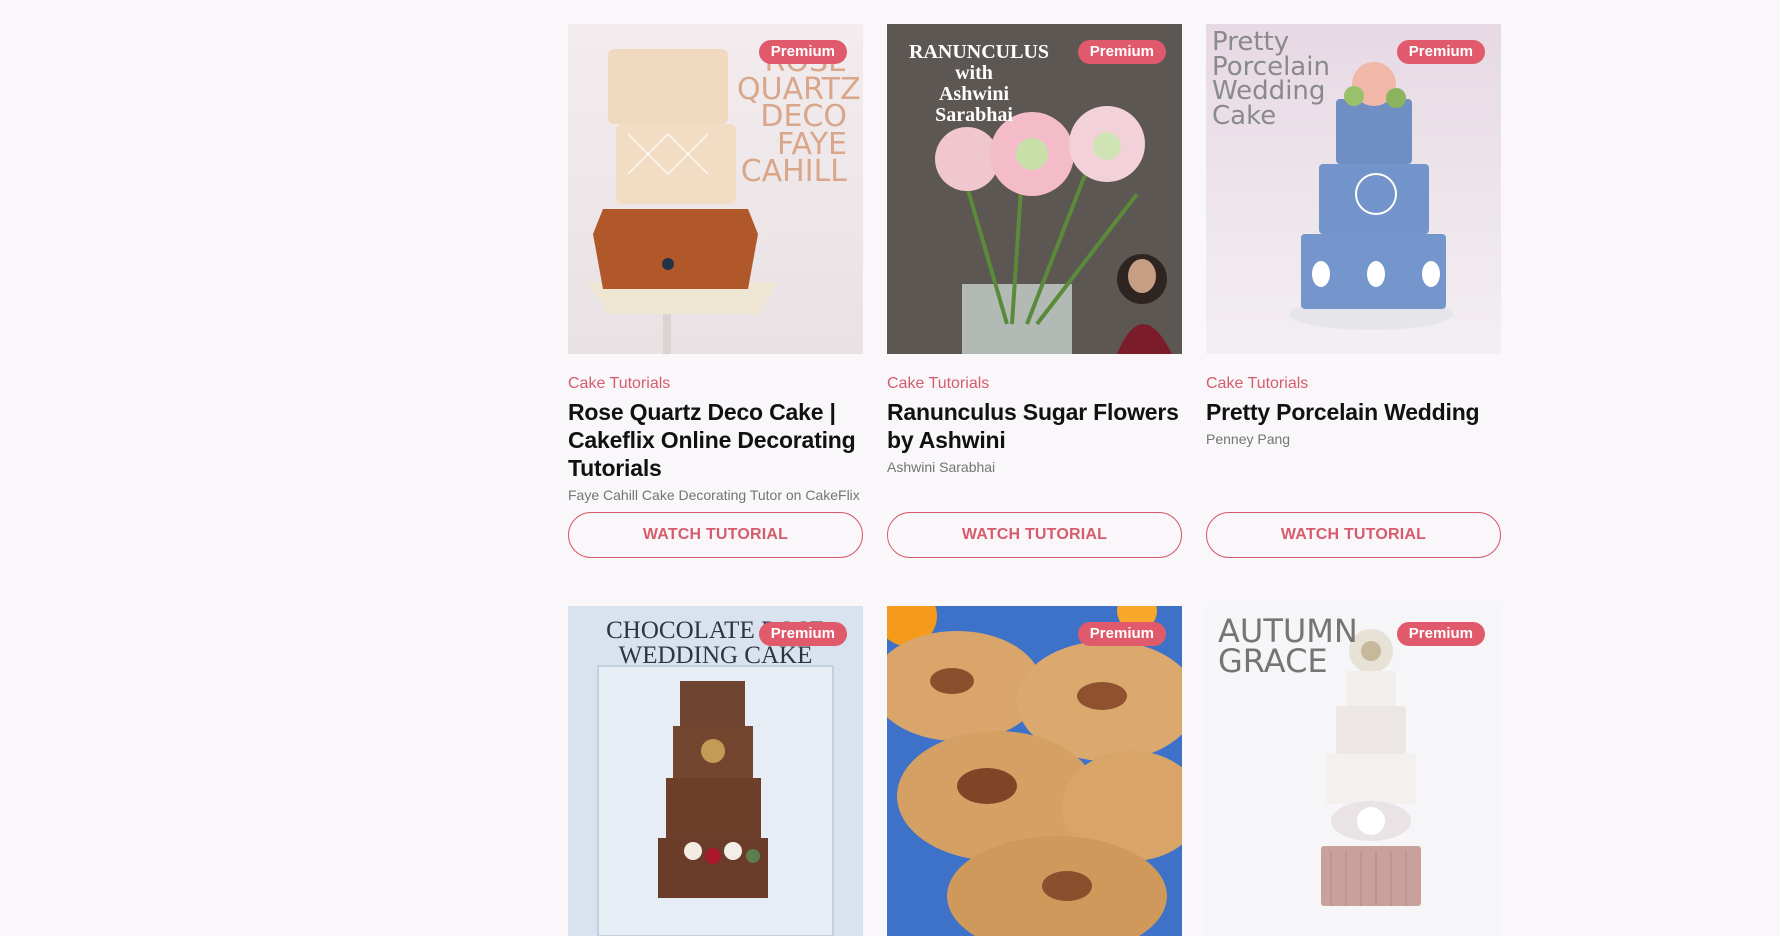  Describe the element at coordinates (1353, 412) in the screenshot. I see `card-title: Pretty Porcelain Wedding` at that location.